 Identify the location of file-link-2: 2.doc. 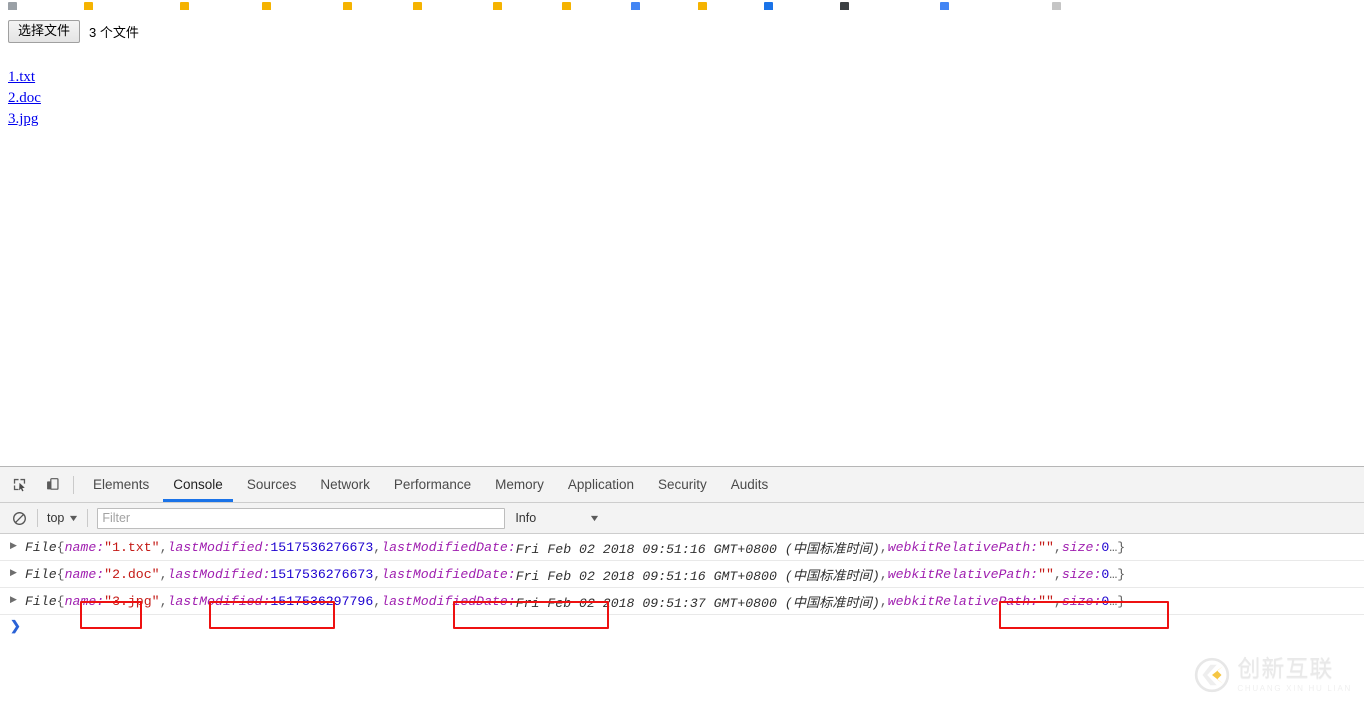
(24, 98).